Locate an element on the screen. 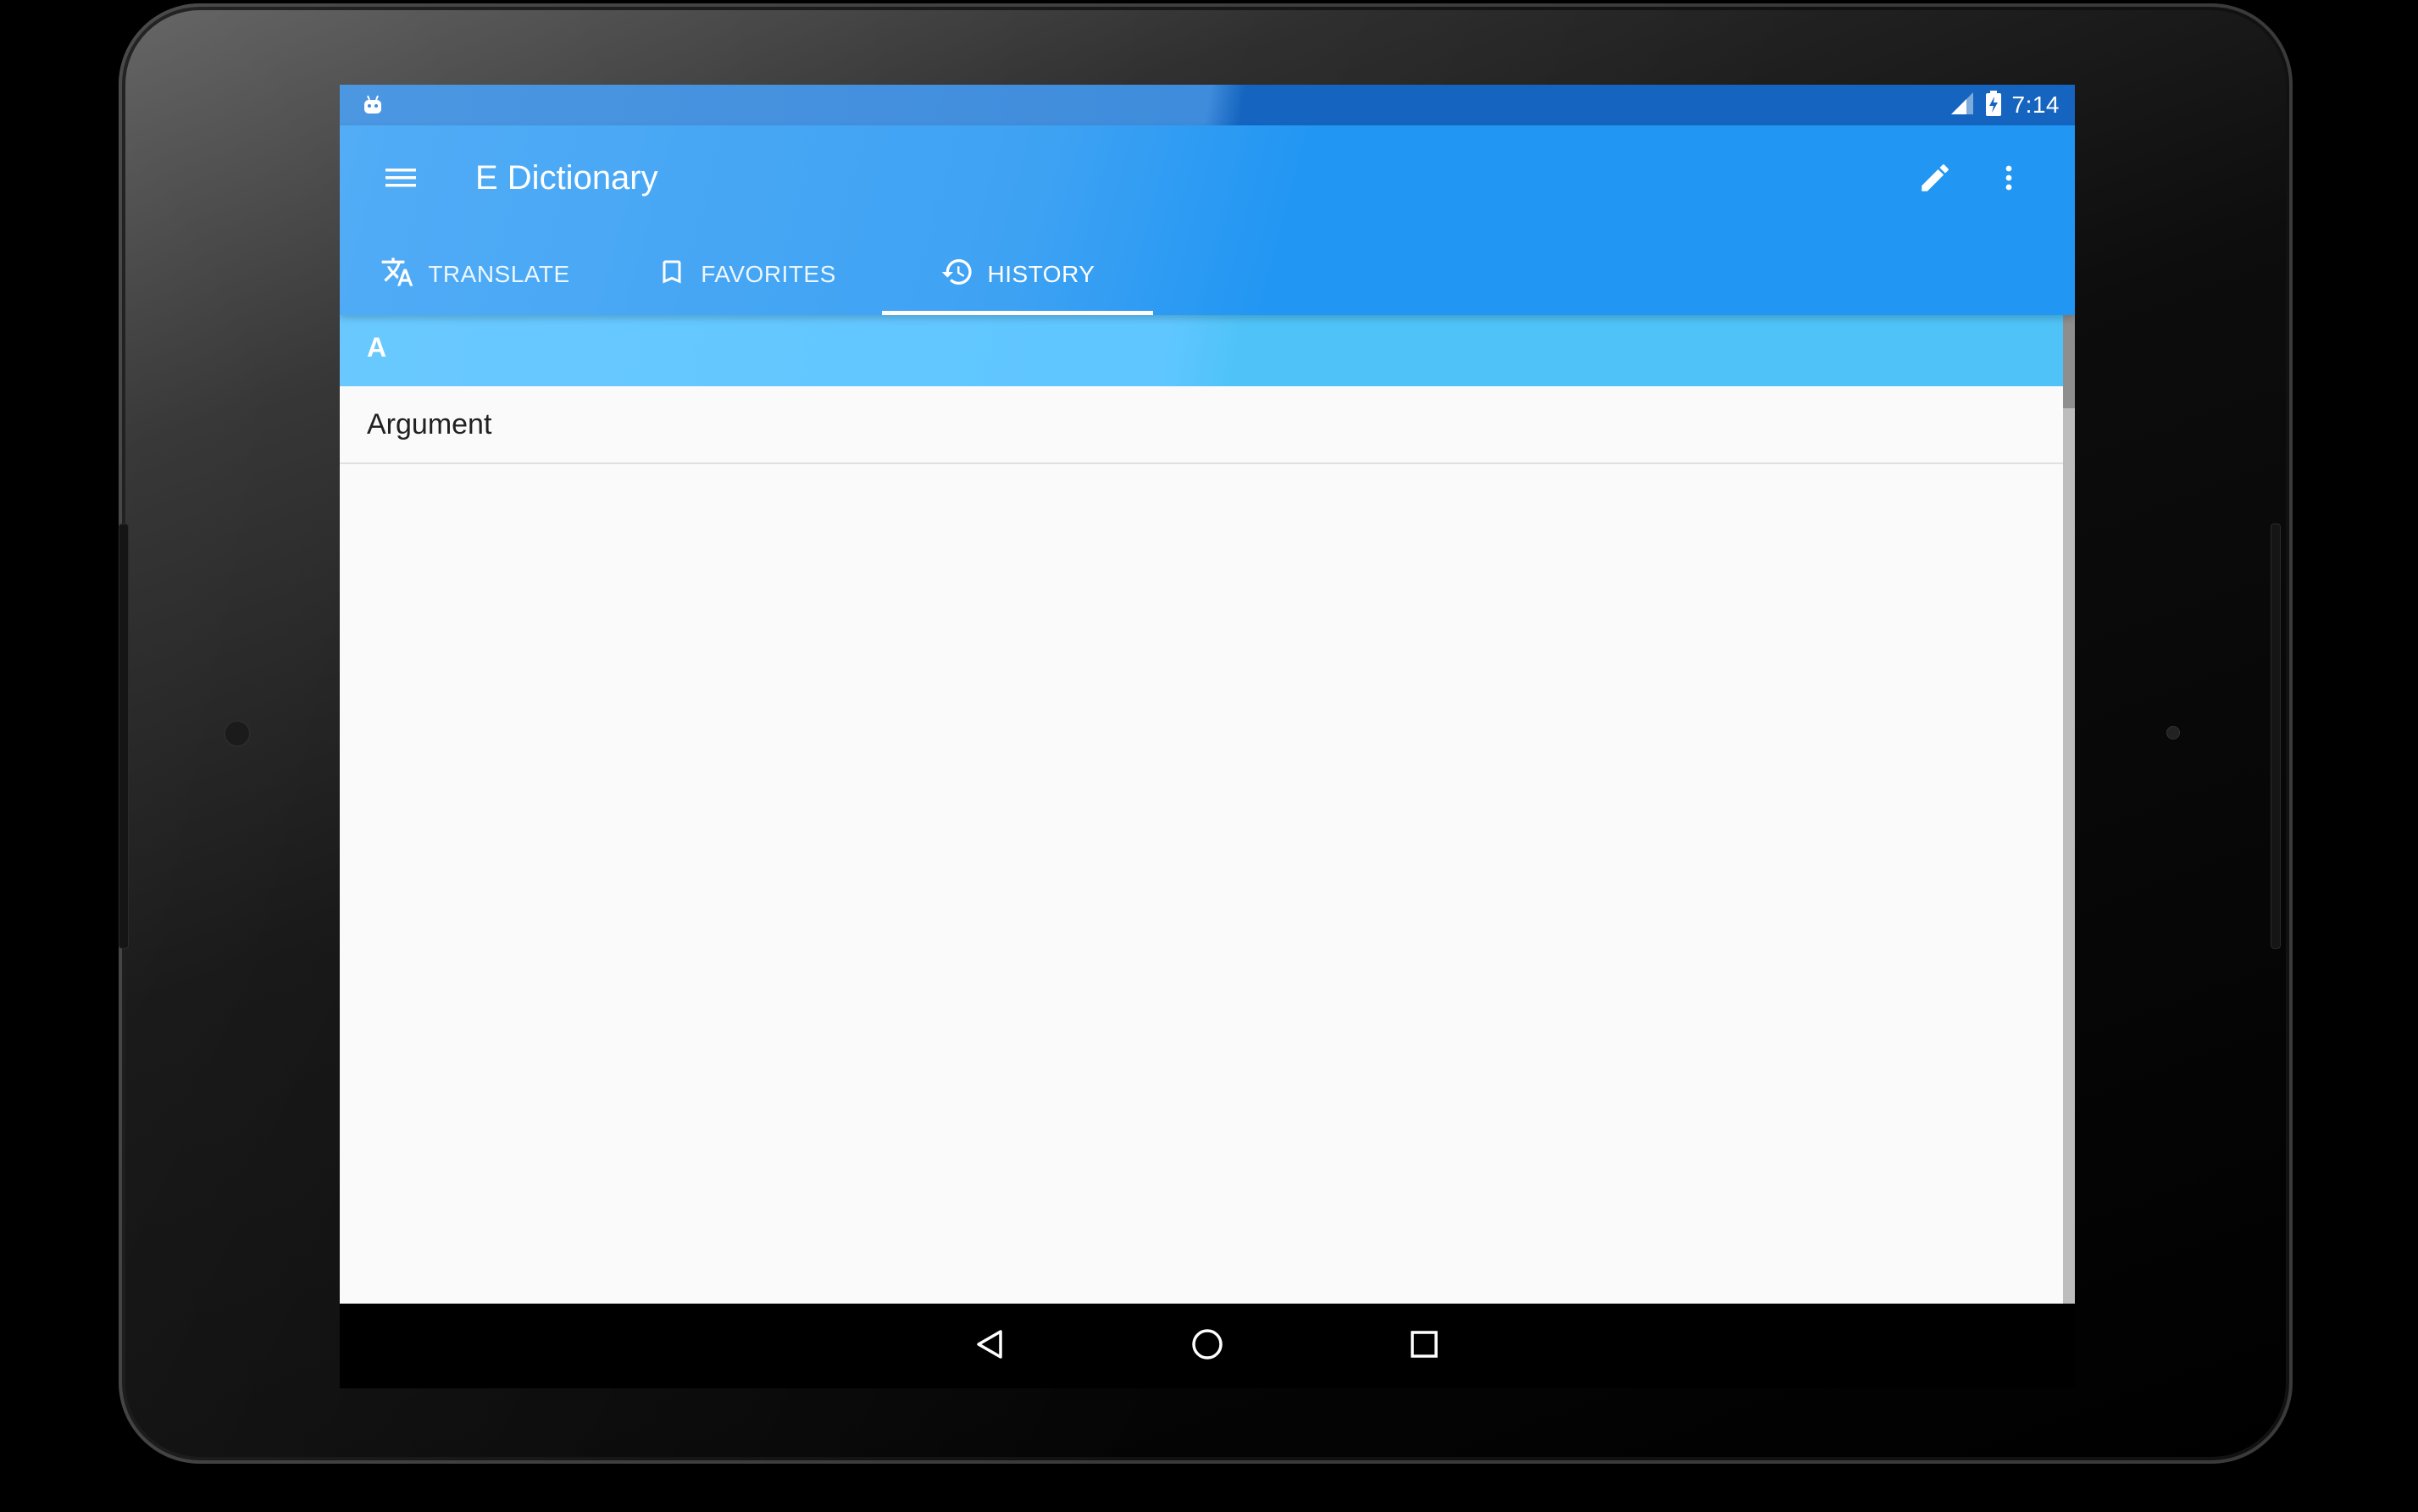 This screenshot has height=1512, width=2418. edit-button is located at coordinates (1935, 179).